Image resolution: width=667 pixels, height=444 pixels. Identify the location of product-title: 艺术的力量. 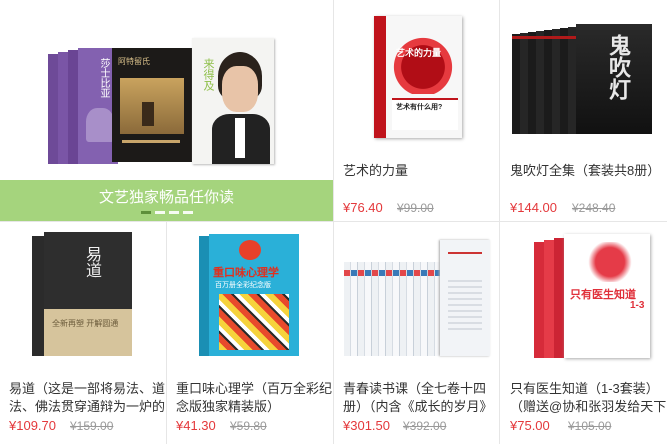
(375, 171).